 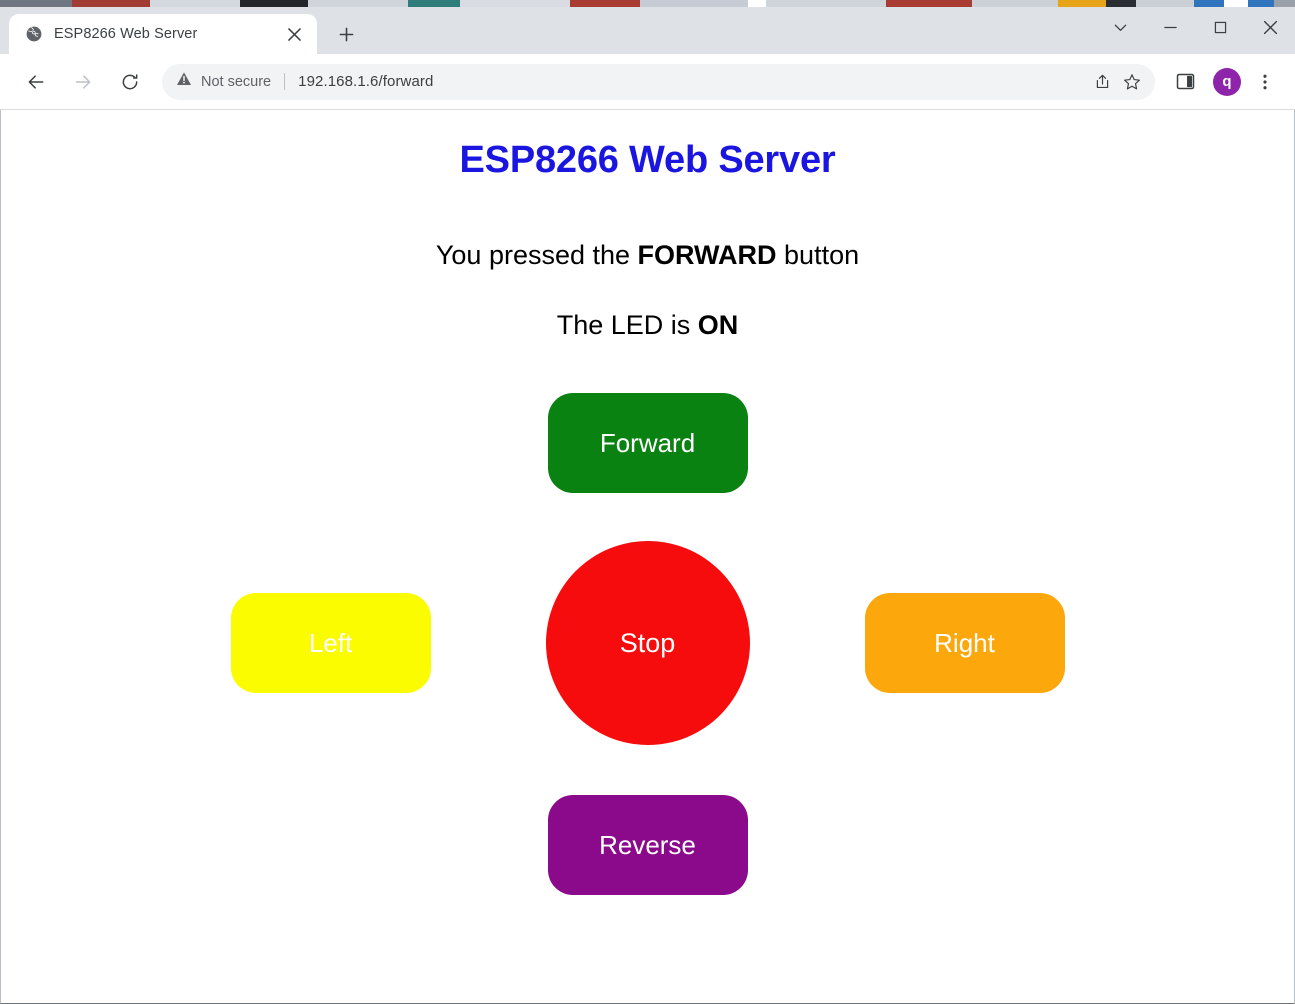 I want to click on forward-button-row: Forward, so click(x=647, y=443).